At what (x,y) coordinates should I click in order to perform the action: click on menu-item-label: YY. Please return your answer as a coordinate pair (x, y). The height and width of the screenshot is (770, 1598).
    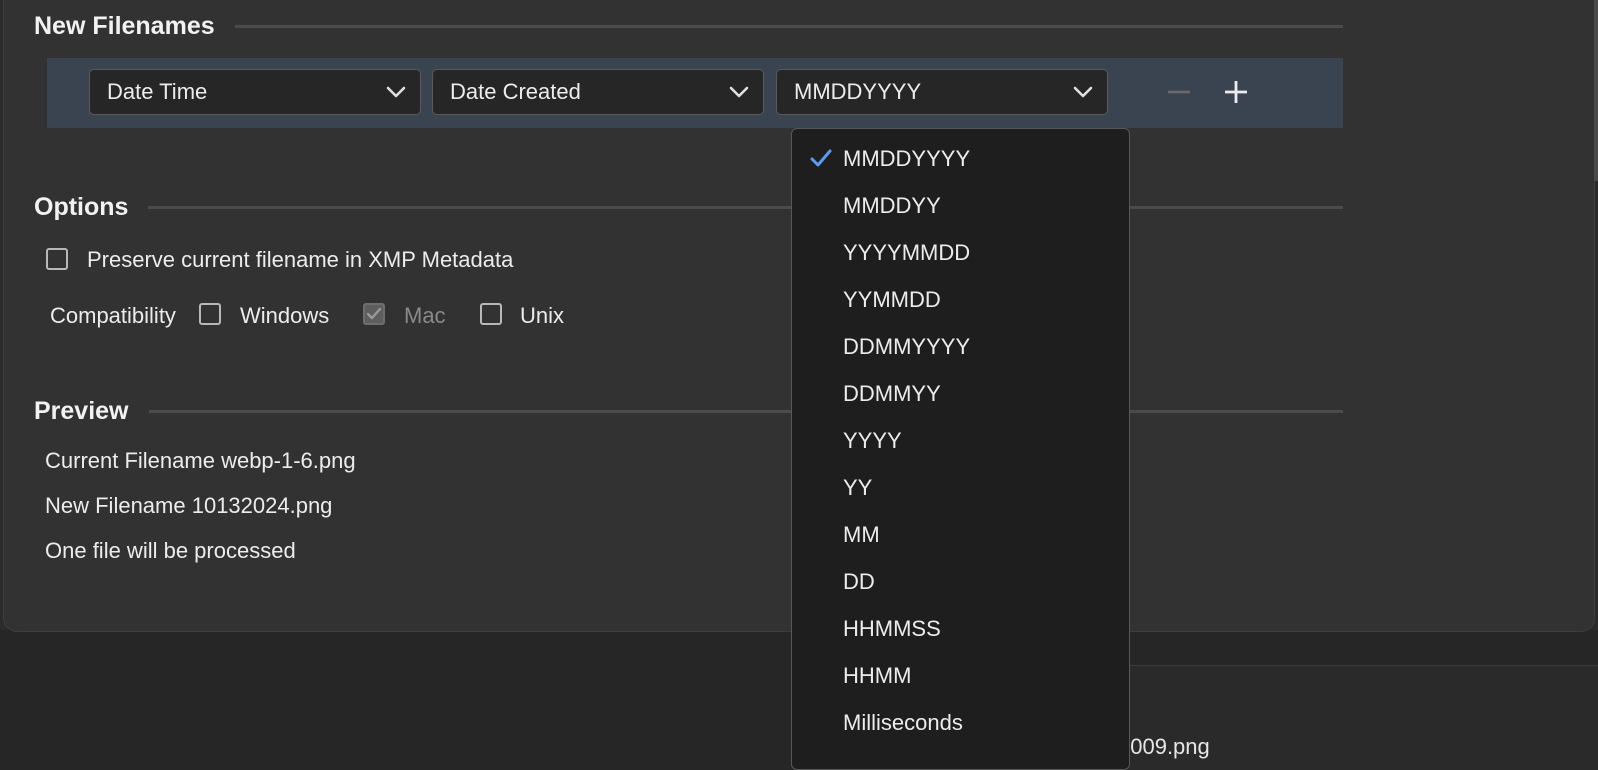
    Looking at the image, I should click on (858, 487).